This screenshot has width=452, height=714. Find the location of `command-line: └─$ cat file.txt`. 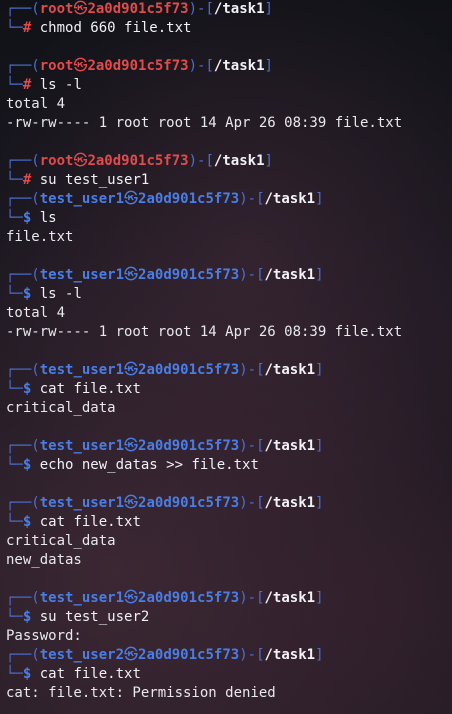

command-line: └─$ cat file.txt is located at coordinates (229, 674).